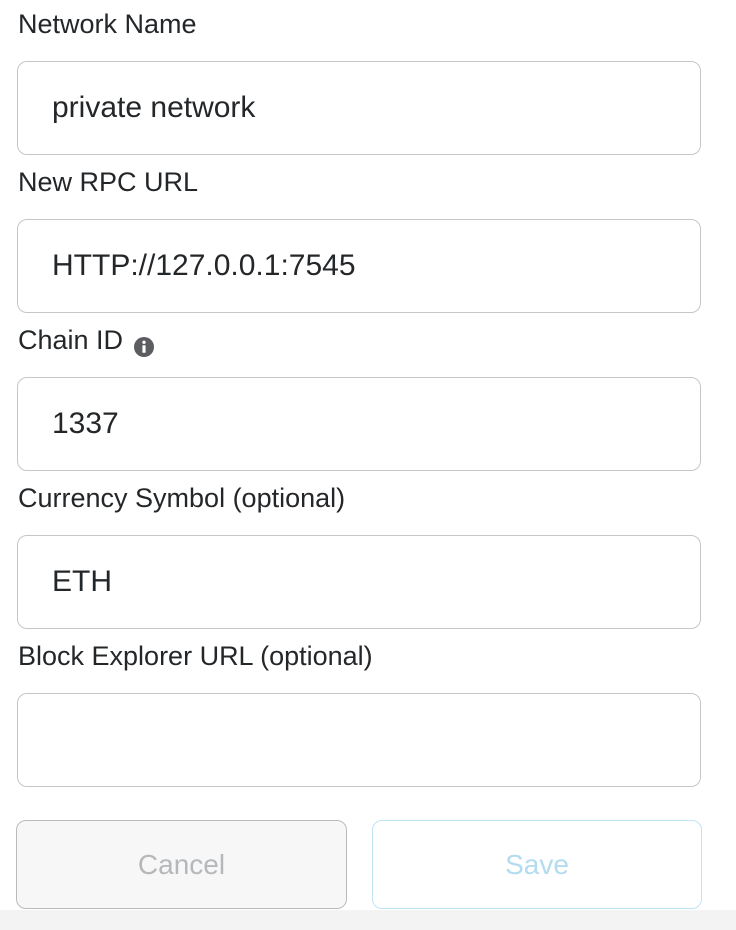 This screenshot has height=930, width=736. I want to click on cancel-button: Cancel, so click(181, 864).